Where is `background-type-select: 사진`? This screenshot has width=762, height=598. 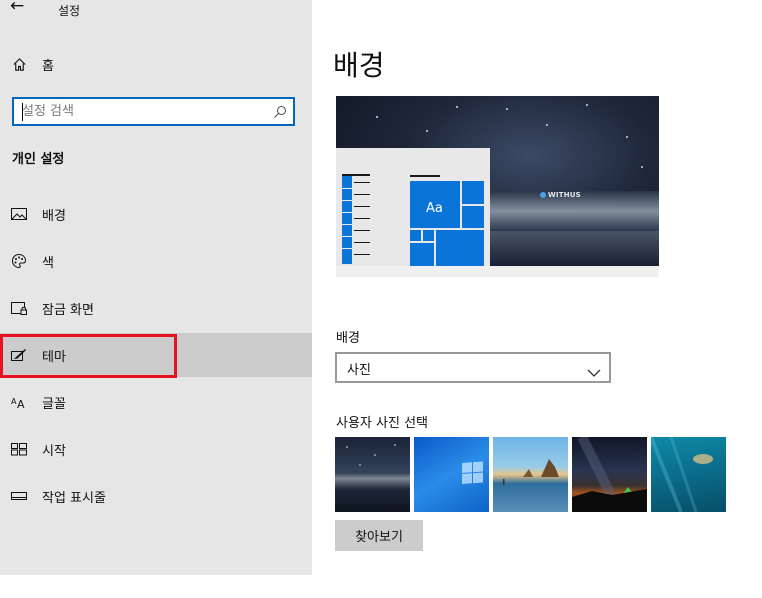 background-type-select: 사진 is located at coordinates (473, 367).